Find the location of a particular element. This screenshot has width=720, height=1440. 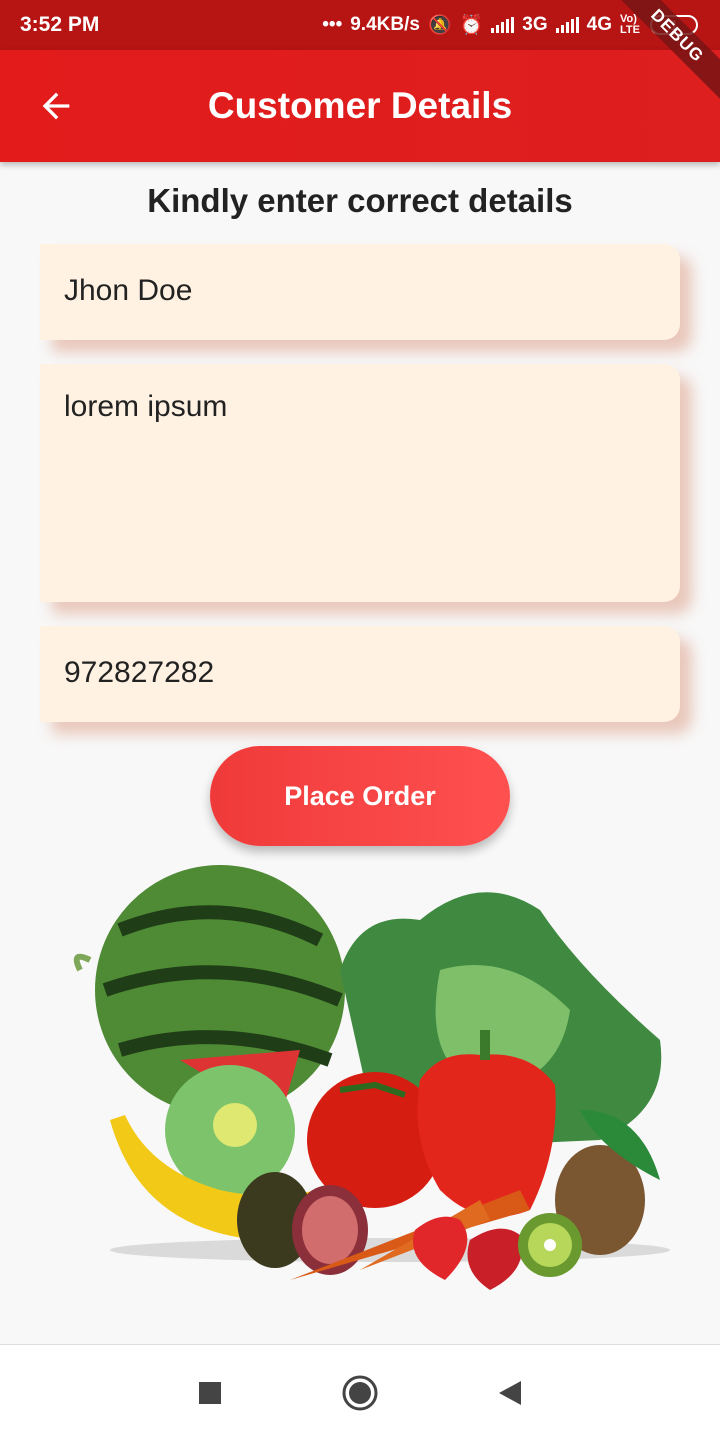

phone-field: 972827282 is located at coordinates (360, 674).